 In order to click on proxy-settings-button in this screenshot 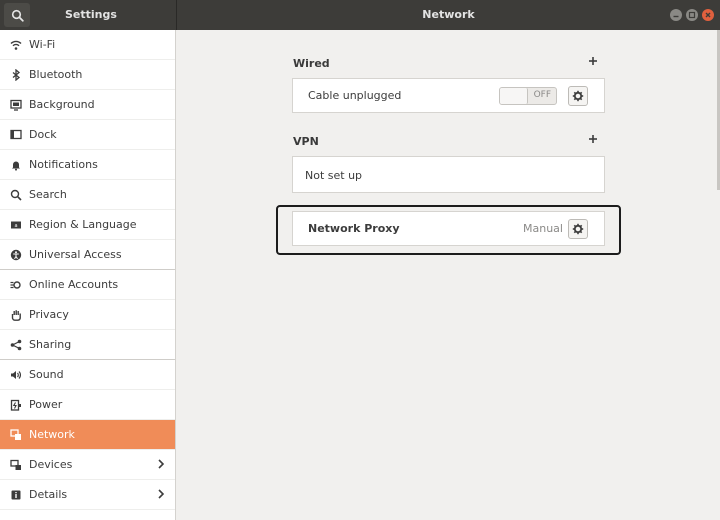, I will do `click(578, 229)`.